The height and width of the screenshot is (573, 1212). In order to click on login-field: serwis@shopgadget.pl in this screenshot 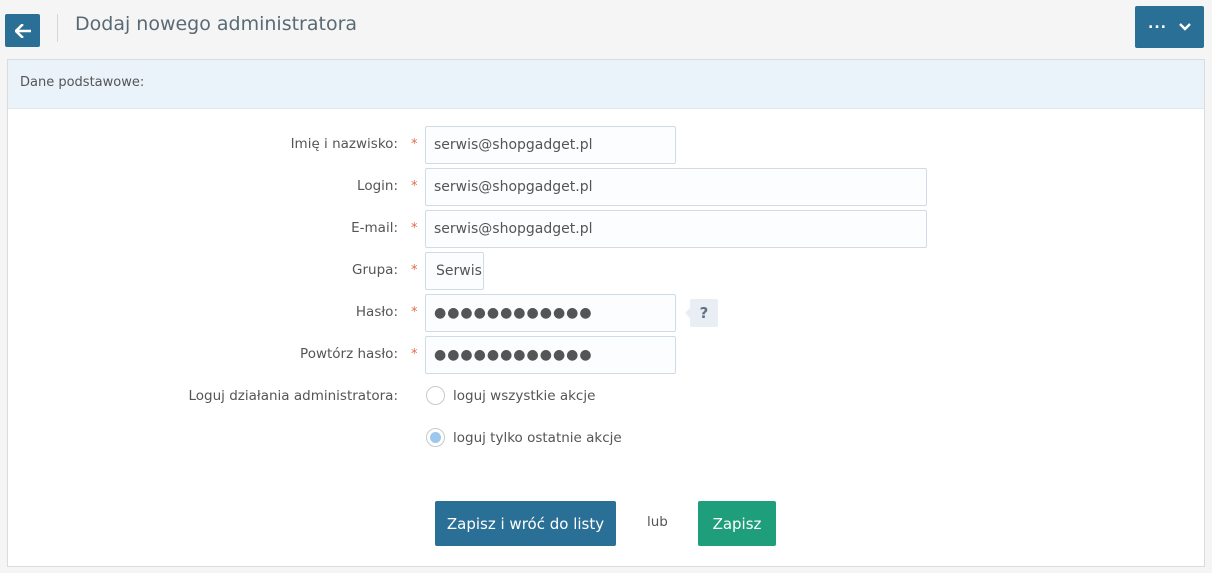, I will do `click(676, 187)`.